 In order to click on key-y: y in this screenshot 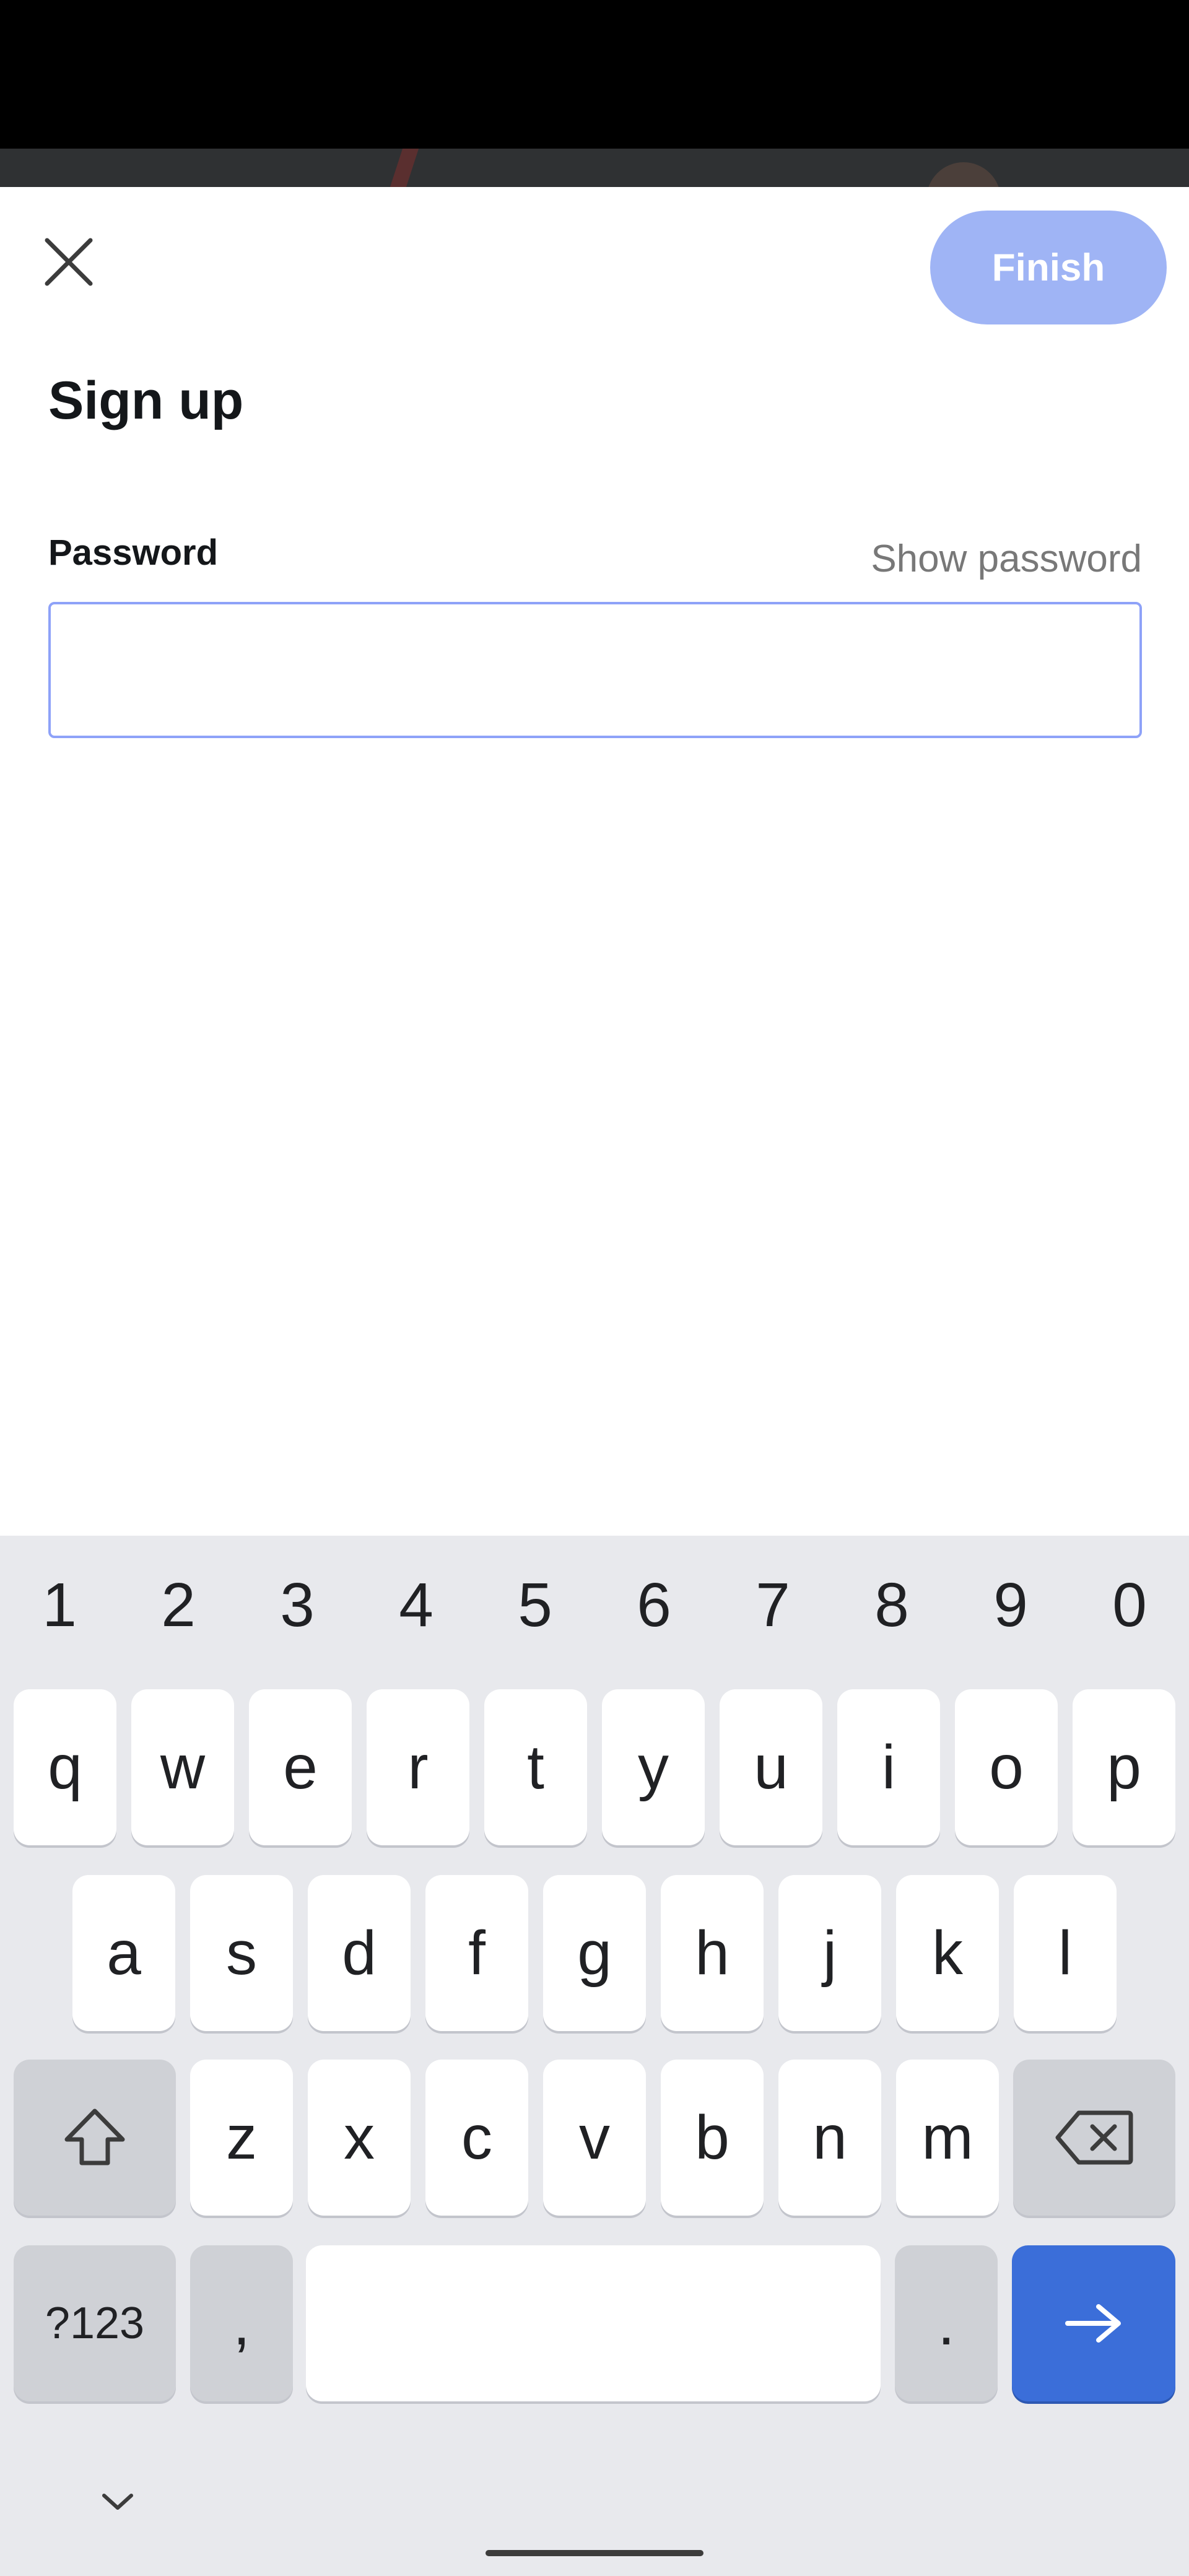, I will do `click(654, 1767)`.